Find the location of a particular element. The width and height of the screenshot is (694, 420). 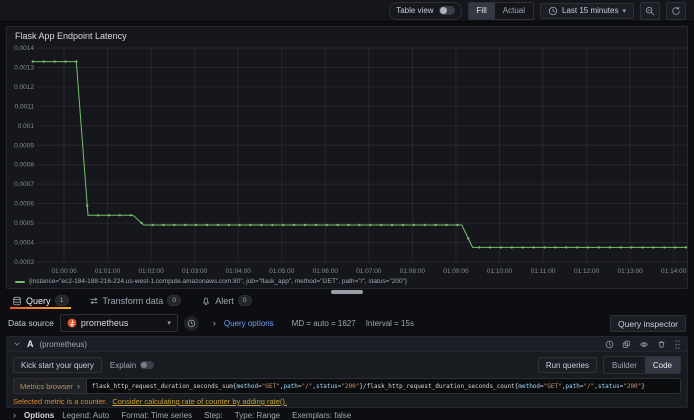

tab-query: Query 1 is located at coordinates (40, 300).